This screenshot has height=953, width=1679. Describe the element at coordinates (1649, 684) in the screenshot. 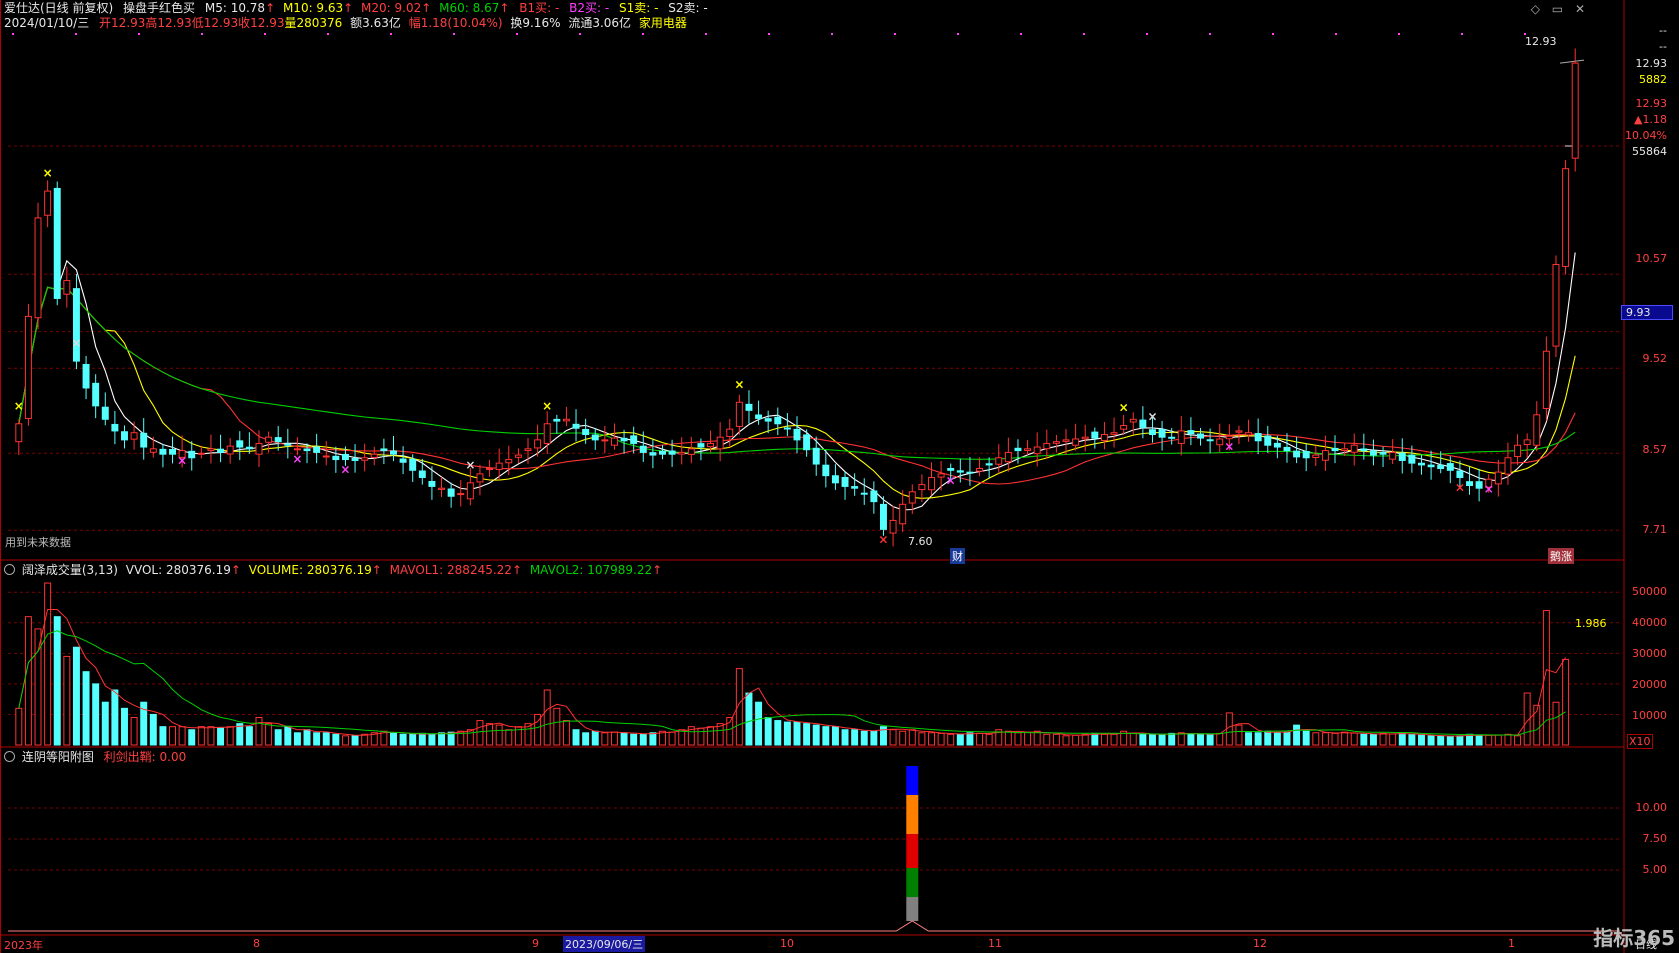

I see `vol-tick-4: 20000` at that location.